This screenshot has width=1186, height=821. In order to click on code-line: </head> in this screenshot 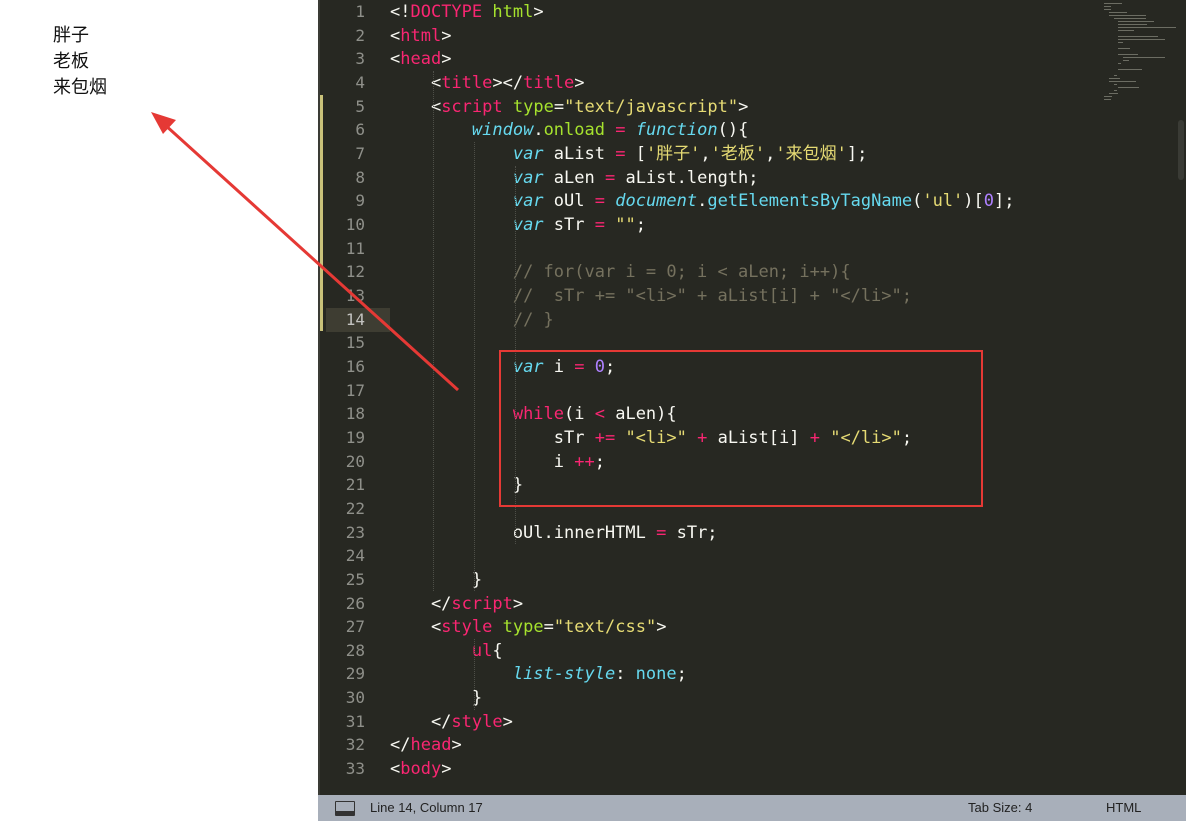, I will do `click(426, 745)`.